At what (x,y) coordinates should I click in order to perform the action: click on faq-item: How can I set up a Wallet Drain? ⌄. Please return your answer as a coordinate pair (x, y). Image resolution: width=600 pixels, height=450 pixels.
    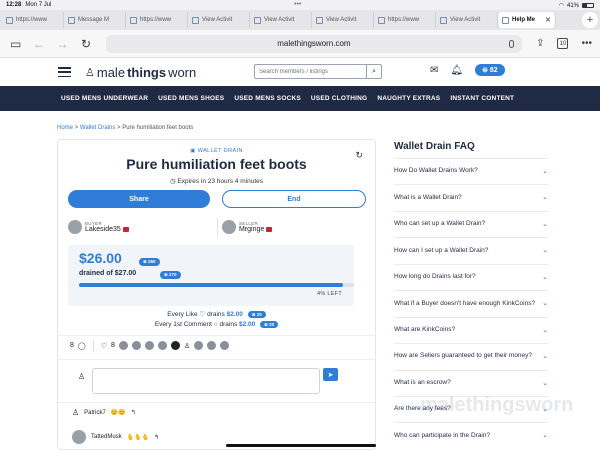
    Looking at the image, I should click on (471, 250).